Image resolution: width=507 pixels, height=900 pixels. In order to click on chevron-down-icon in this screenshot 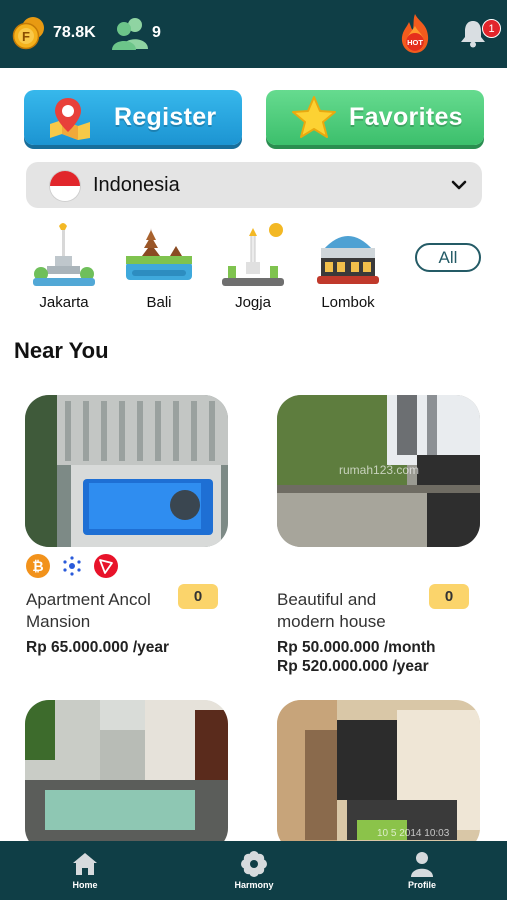, I will do `click(459, 185)`.